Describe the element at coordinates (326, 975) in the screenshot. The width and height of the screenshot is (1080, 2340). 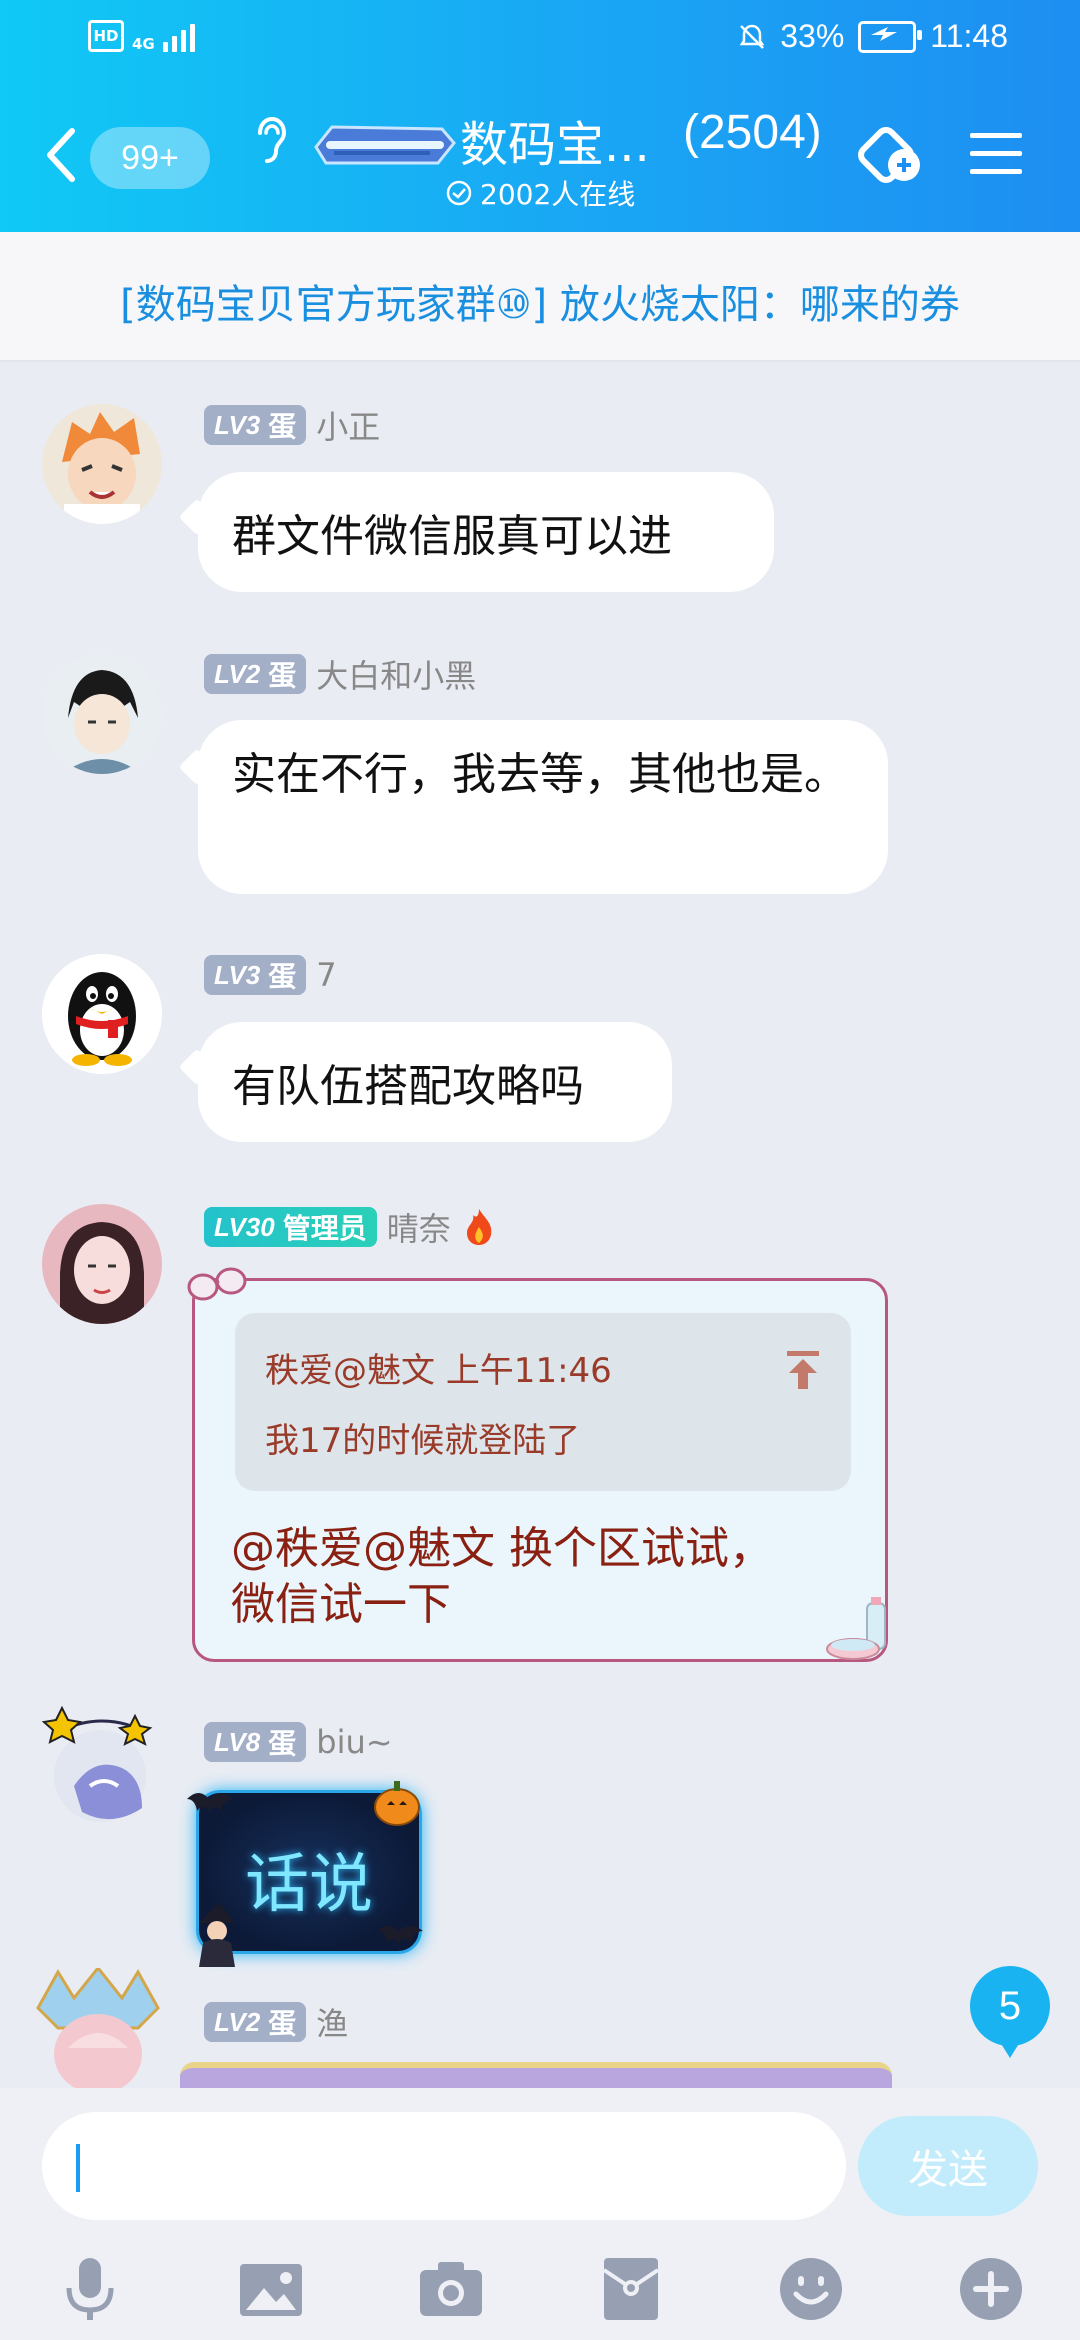
I see `sender-name: 7` at that location.